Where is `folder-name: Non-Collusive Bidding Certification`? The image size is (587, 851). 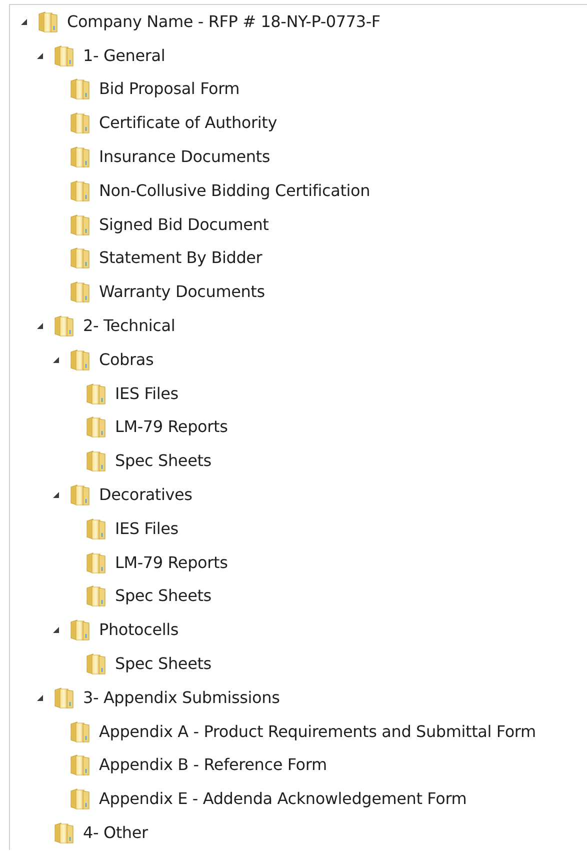 folder-name: Non-Collusive Bidding Certification is located at coordinates (234, 190).